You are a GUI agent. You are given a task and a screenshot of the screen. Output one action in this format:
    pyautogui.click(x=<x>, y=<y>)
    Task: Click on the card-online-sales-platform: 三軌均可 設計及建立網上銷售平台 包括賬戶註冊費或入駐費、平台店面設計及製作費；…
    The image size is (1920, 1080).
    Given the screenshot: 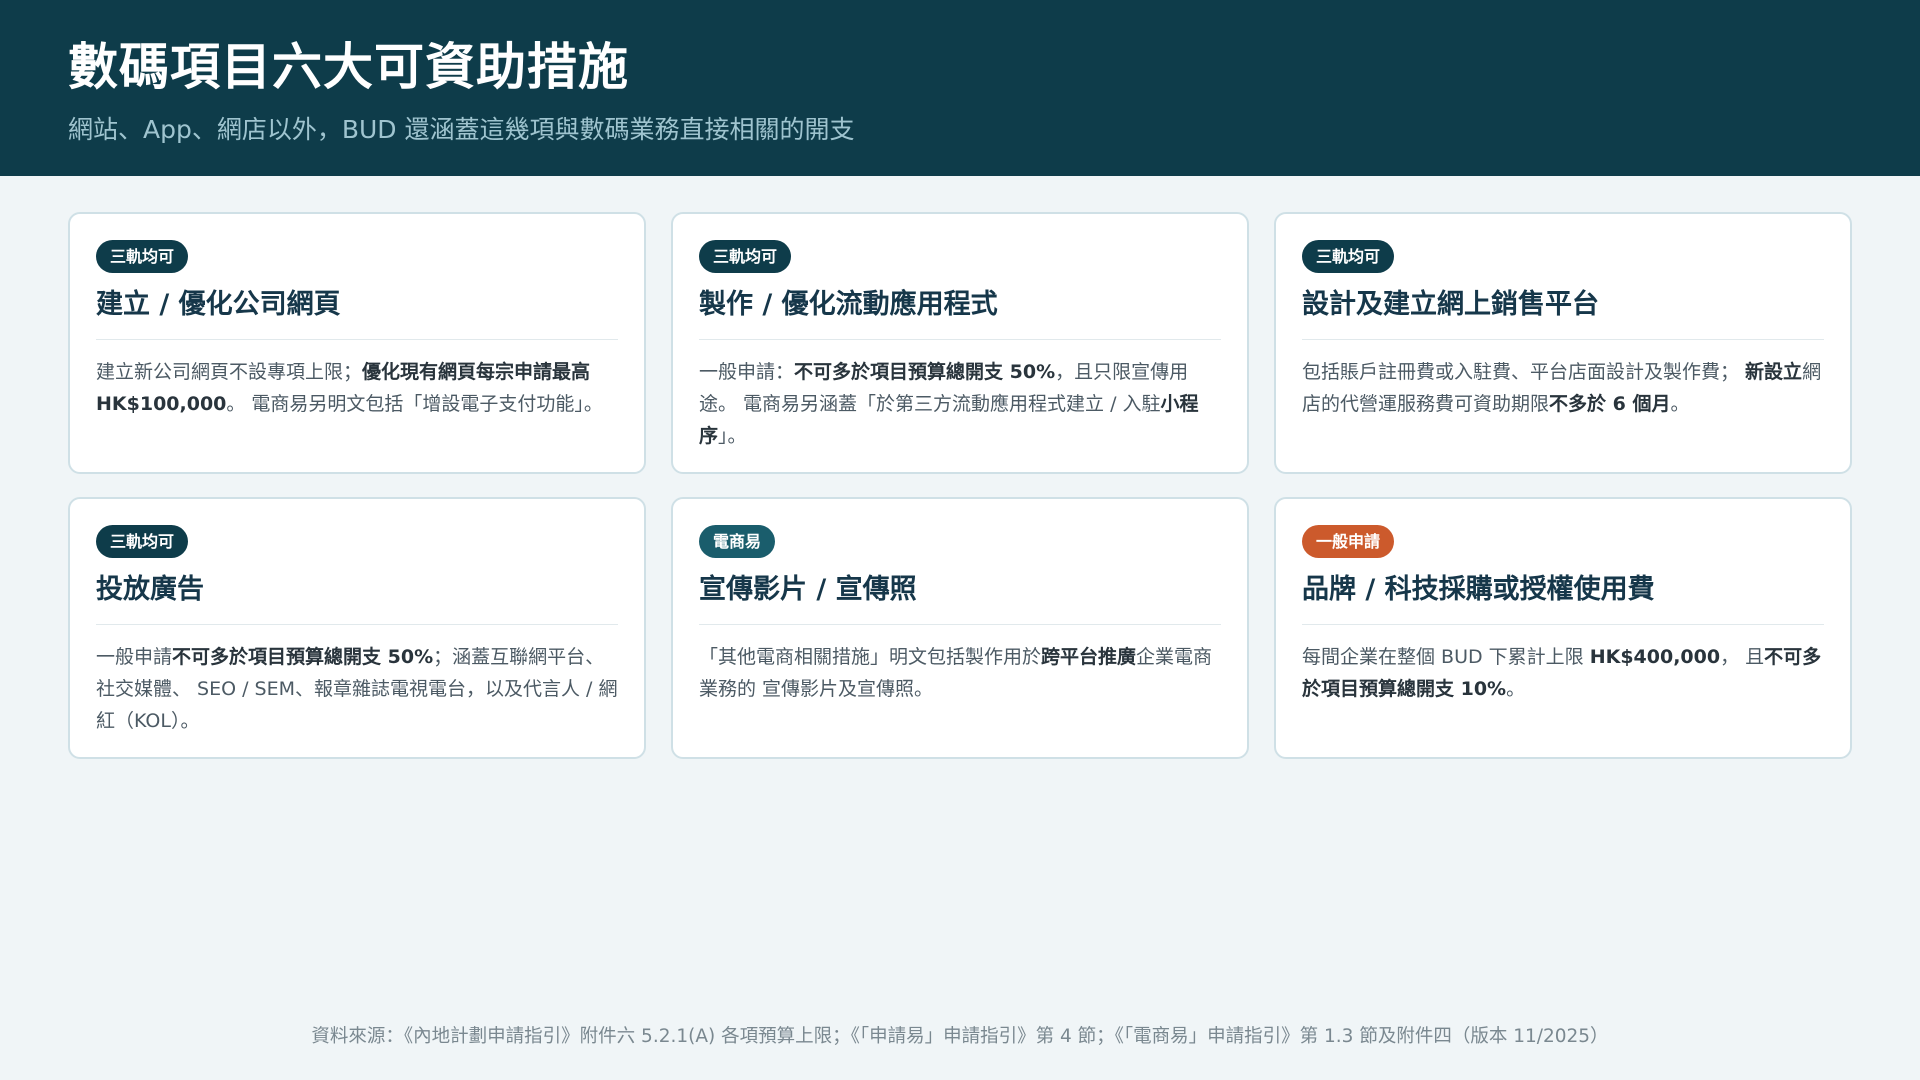 What is the action you would take?
    pyautogui.click(x=1563, y=343)
    